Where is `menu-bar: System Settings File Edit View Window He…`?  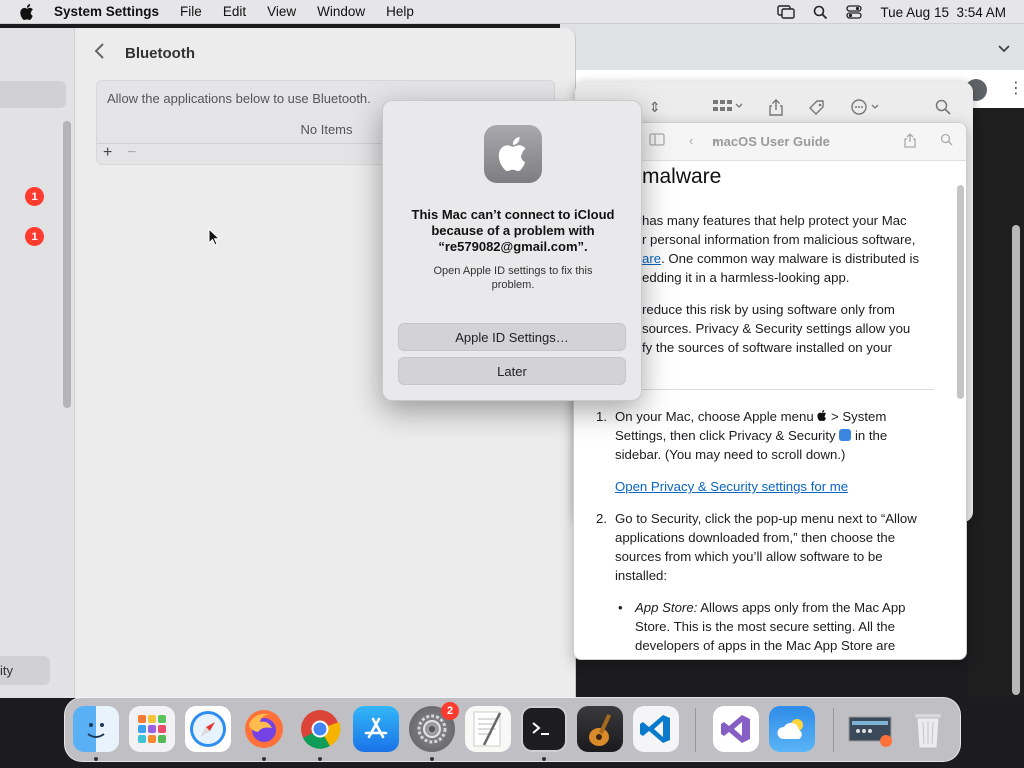 menu-bar: System Settings File Edit View Window He… is located at coordinates (512, 12).